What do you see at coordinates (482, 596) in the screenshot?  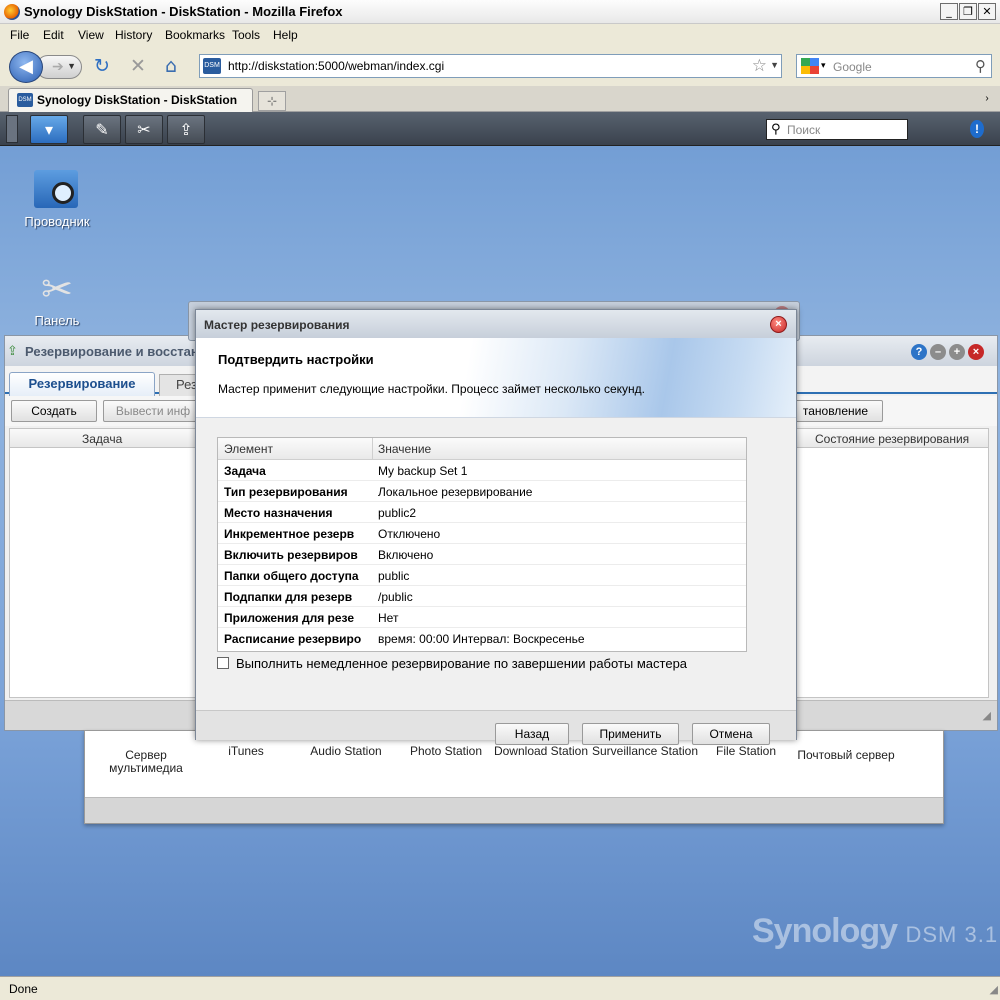 I see `table-row: Подпапки для резерв/public` at bounding box center [482, 596].